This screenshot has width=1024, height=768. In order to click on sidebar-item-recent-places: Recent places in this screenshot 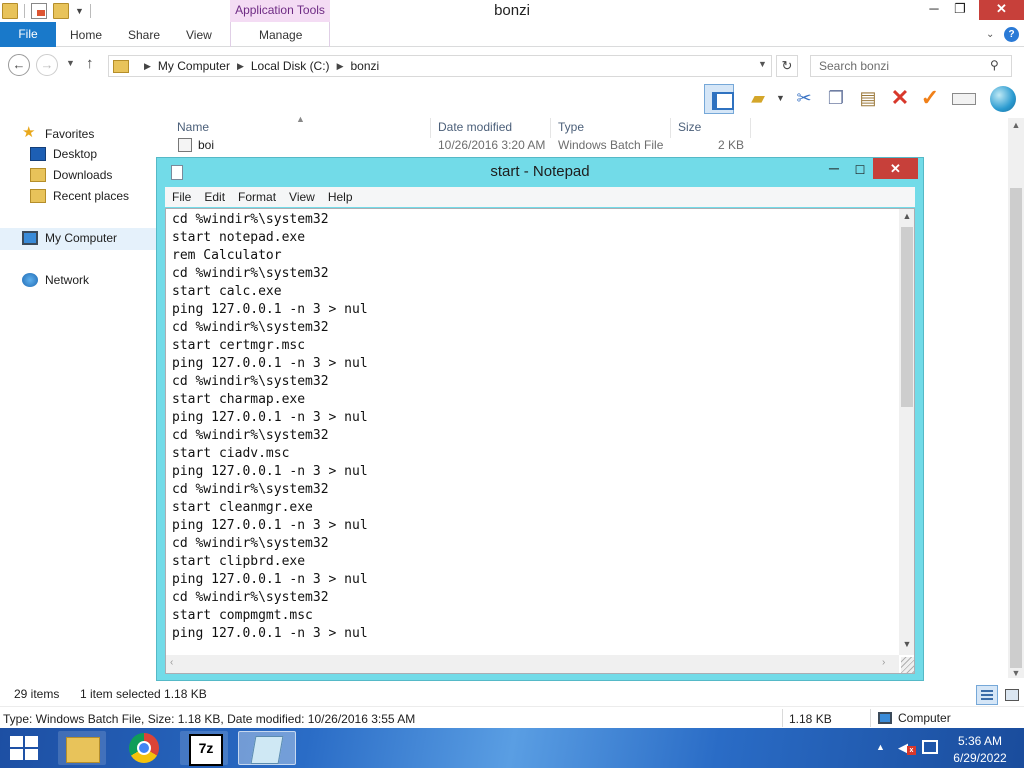, I will do `click(79, 196)`.